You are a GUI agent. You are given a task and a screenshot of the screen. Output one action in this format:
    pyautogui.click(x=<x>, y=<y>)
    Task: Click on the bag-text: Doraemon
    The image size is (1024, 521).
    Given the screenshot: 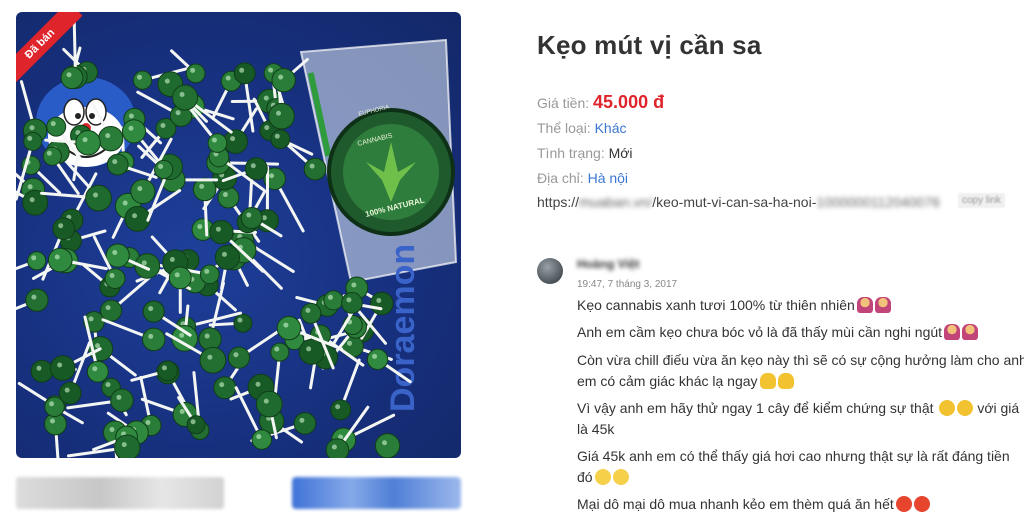 What is the action you would take?
    pyautogui.click(x=403, y=328)
    